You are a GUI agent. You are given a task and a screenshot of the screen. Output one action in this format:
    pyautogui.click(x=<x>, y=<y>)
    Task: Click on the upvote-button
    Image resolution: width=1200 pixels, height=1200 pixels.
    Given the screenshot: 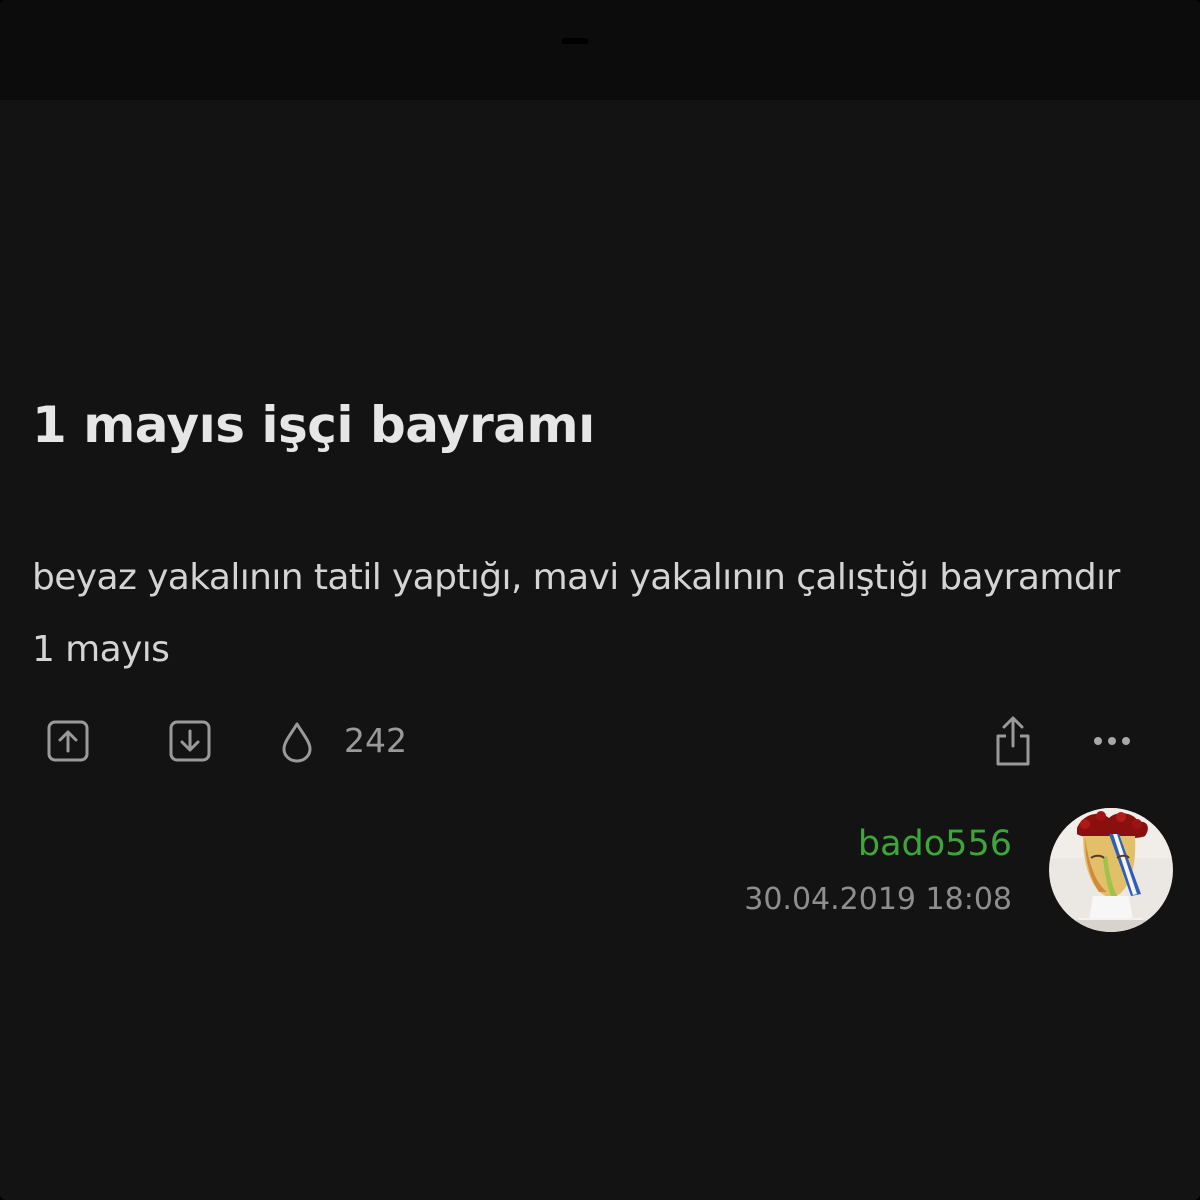 What is the action you would take?
    pyautogui.click(x=68, y=741)
    